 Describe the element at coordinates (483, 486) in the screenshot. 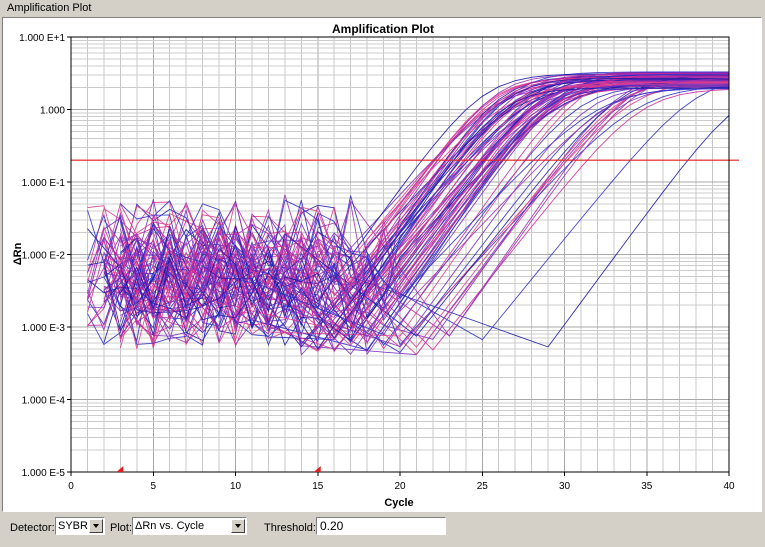

I see `x-tick-label: 25` at that location.